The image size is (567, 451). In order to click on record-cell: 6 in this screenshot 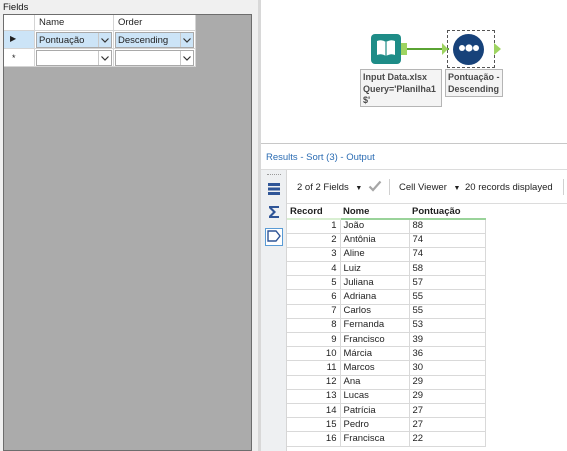, I will do `click(314, 297)`.